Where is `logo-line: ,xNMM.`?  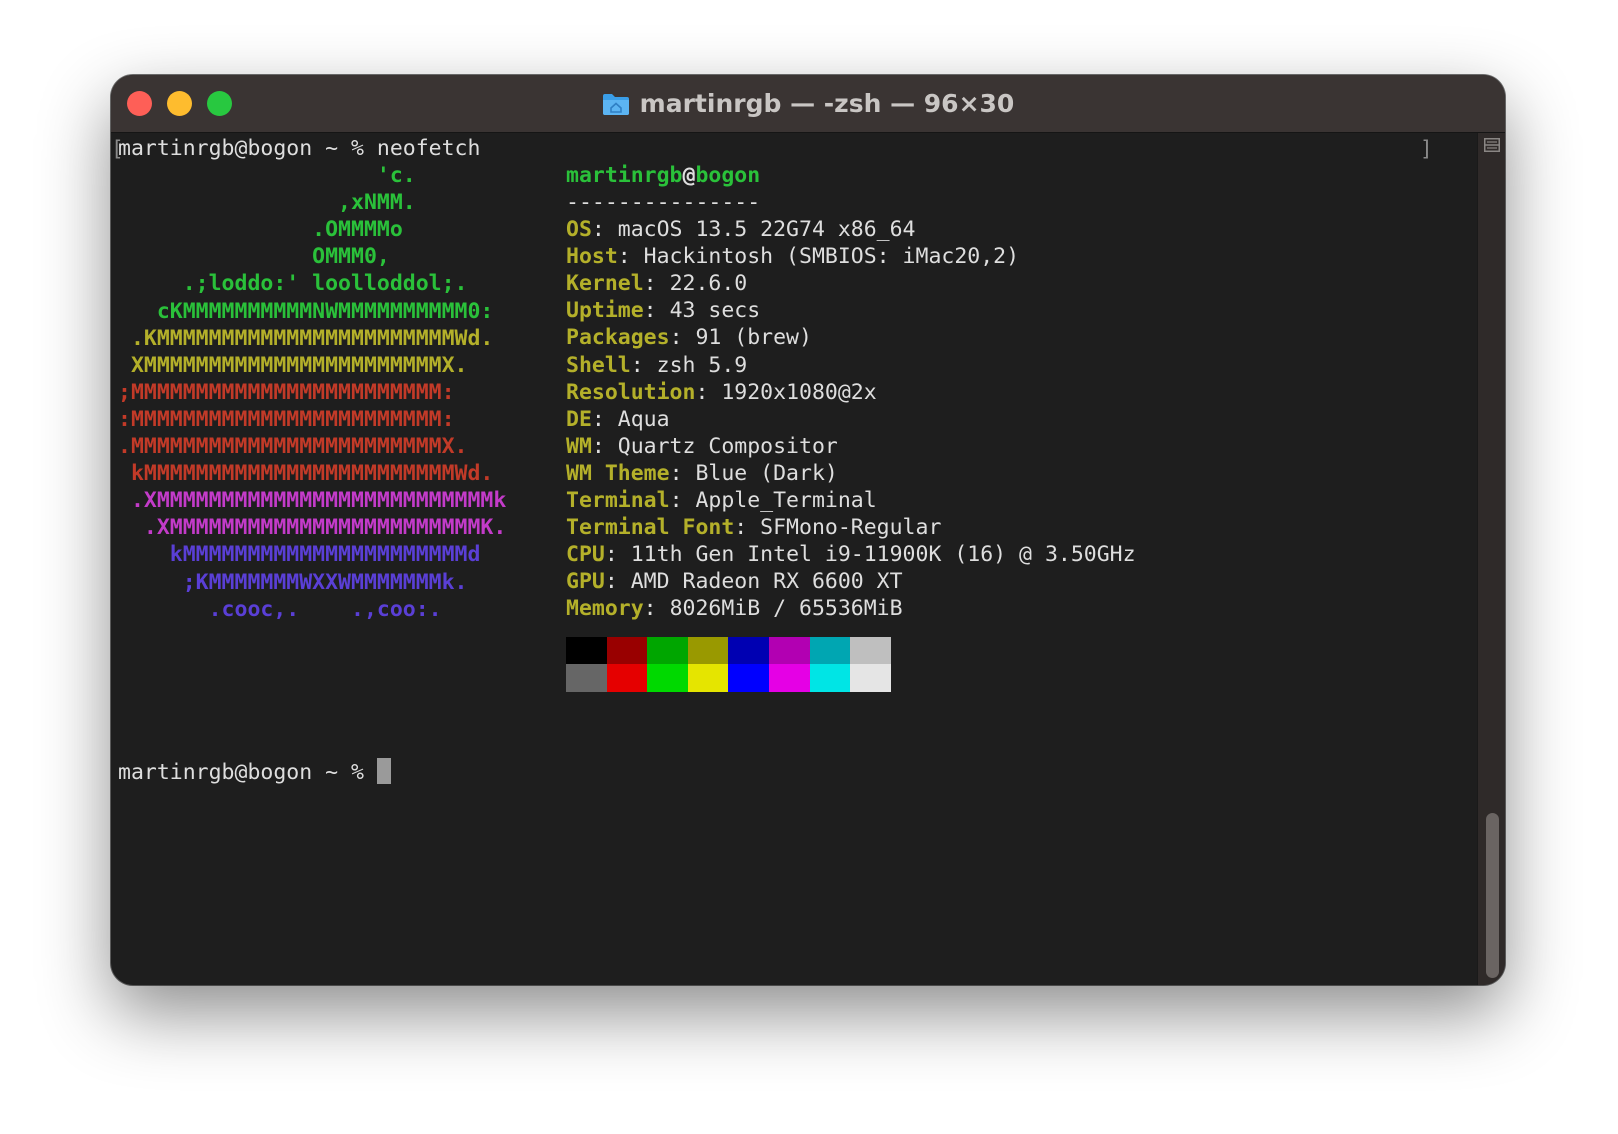 logo-line: ,xNMM. is located at coordinates (267, 203).